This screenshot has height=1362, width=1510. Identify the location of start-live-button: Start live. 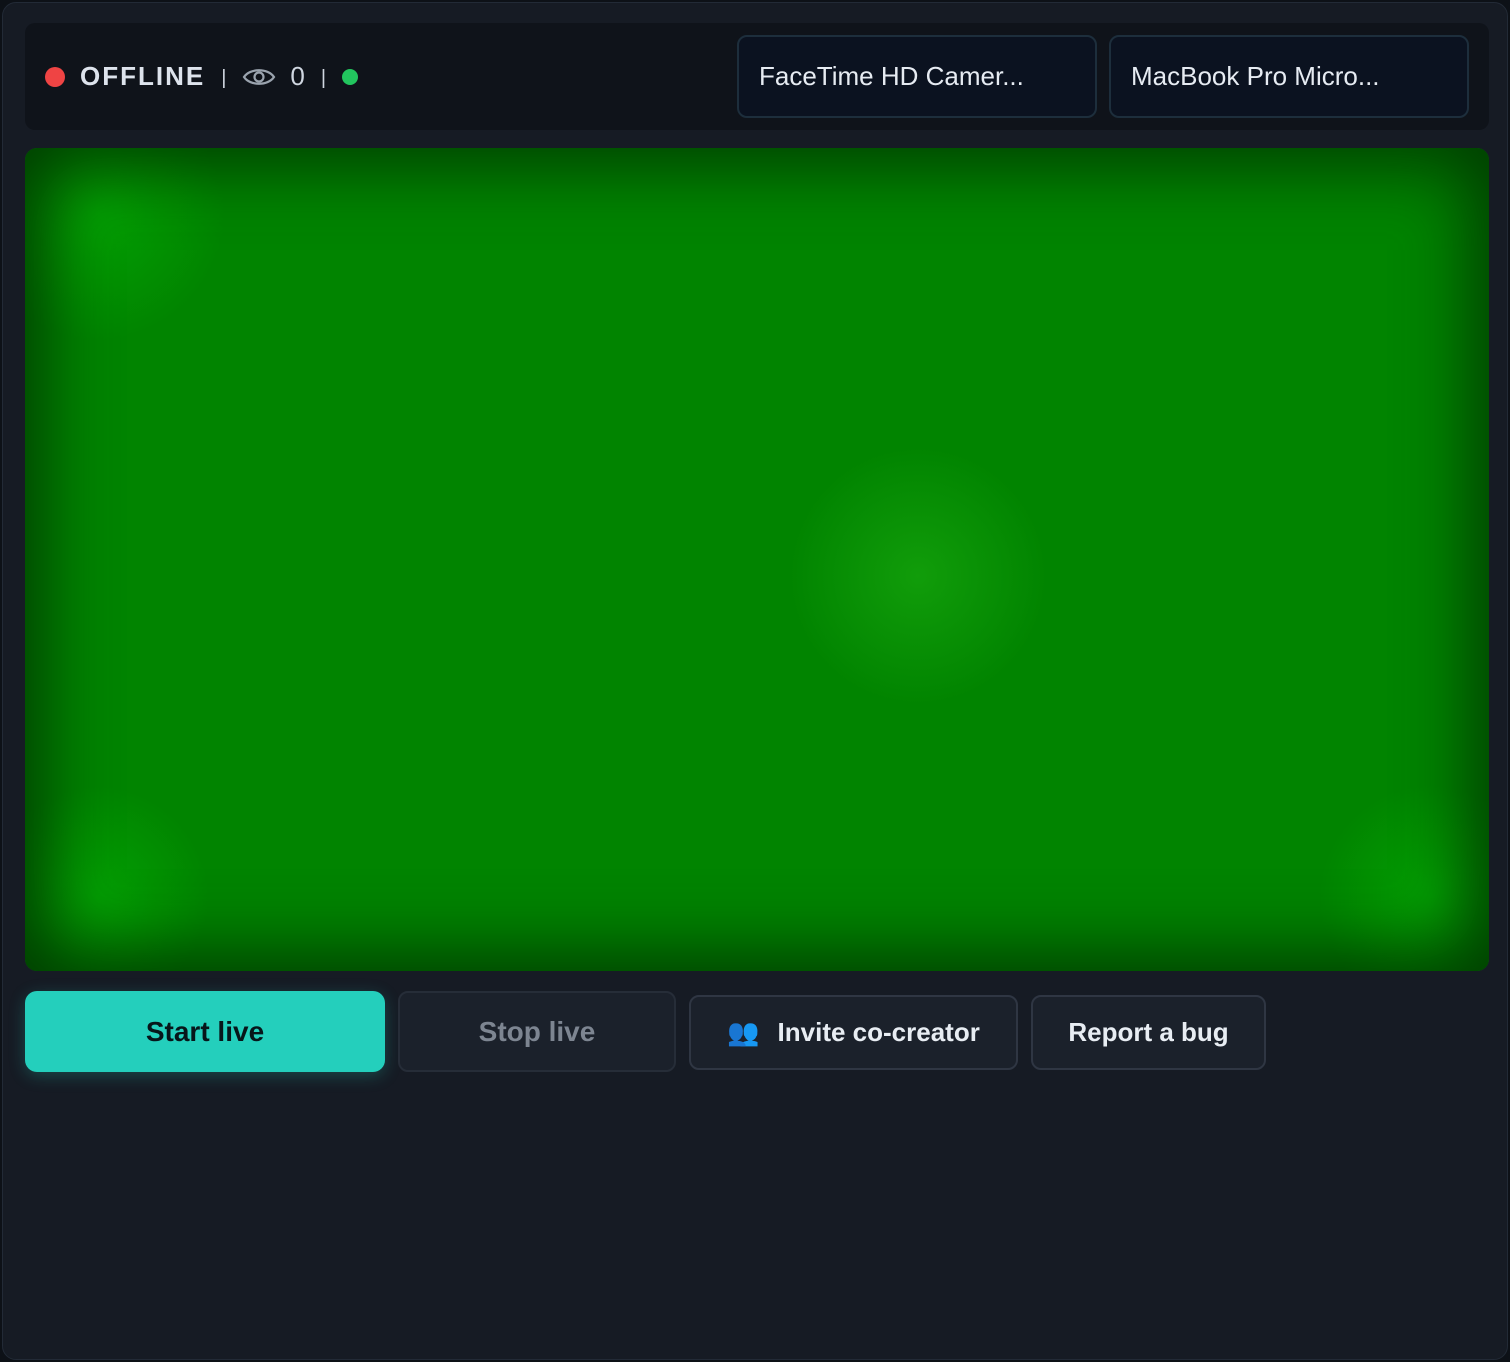
(205, 1031).